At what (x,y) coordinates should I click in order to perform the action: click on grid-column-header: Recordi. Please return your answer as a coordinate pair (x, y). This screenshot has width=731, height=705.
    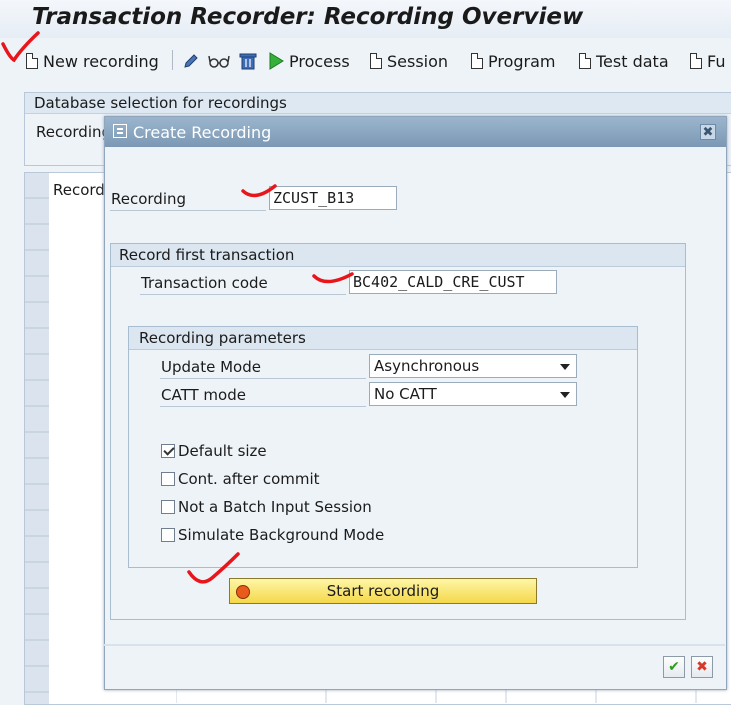
    Looking at the image, I should click on (81, 190).